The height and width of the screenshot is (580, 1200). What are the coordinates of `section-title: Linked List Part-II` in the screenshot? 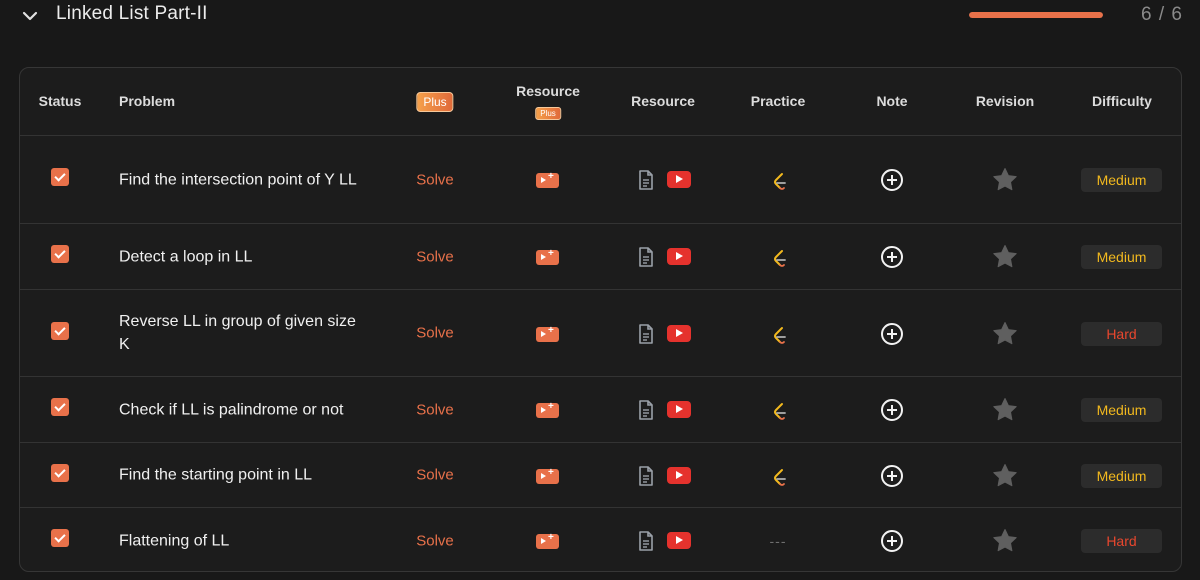 It's located at (132, 13).